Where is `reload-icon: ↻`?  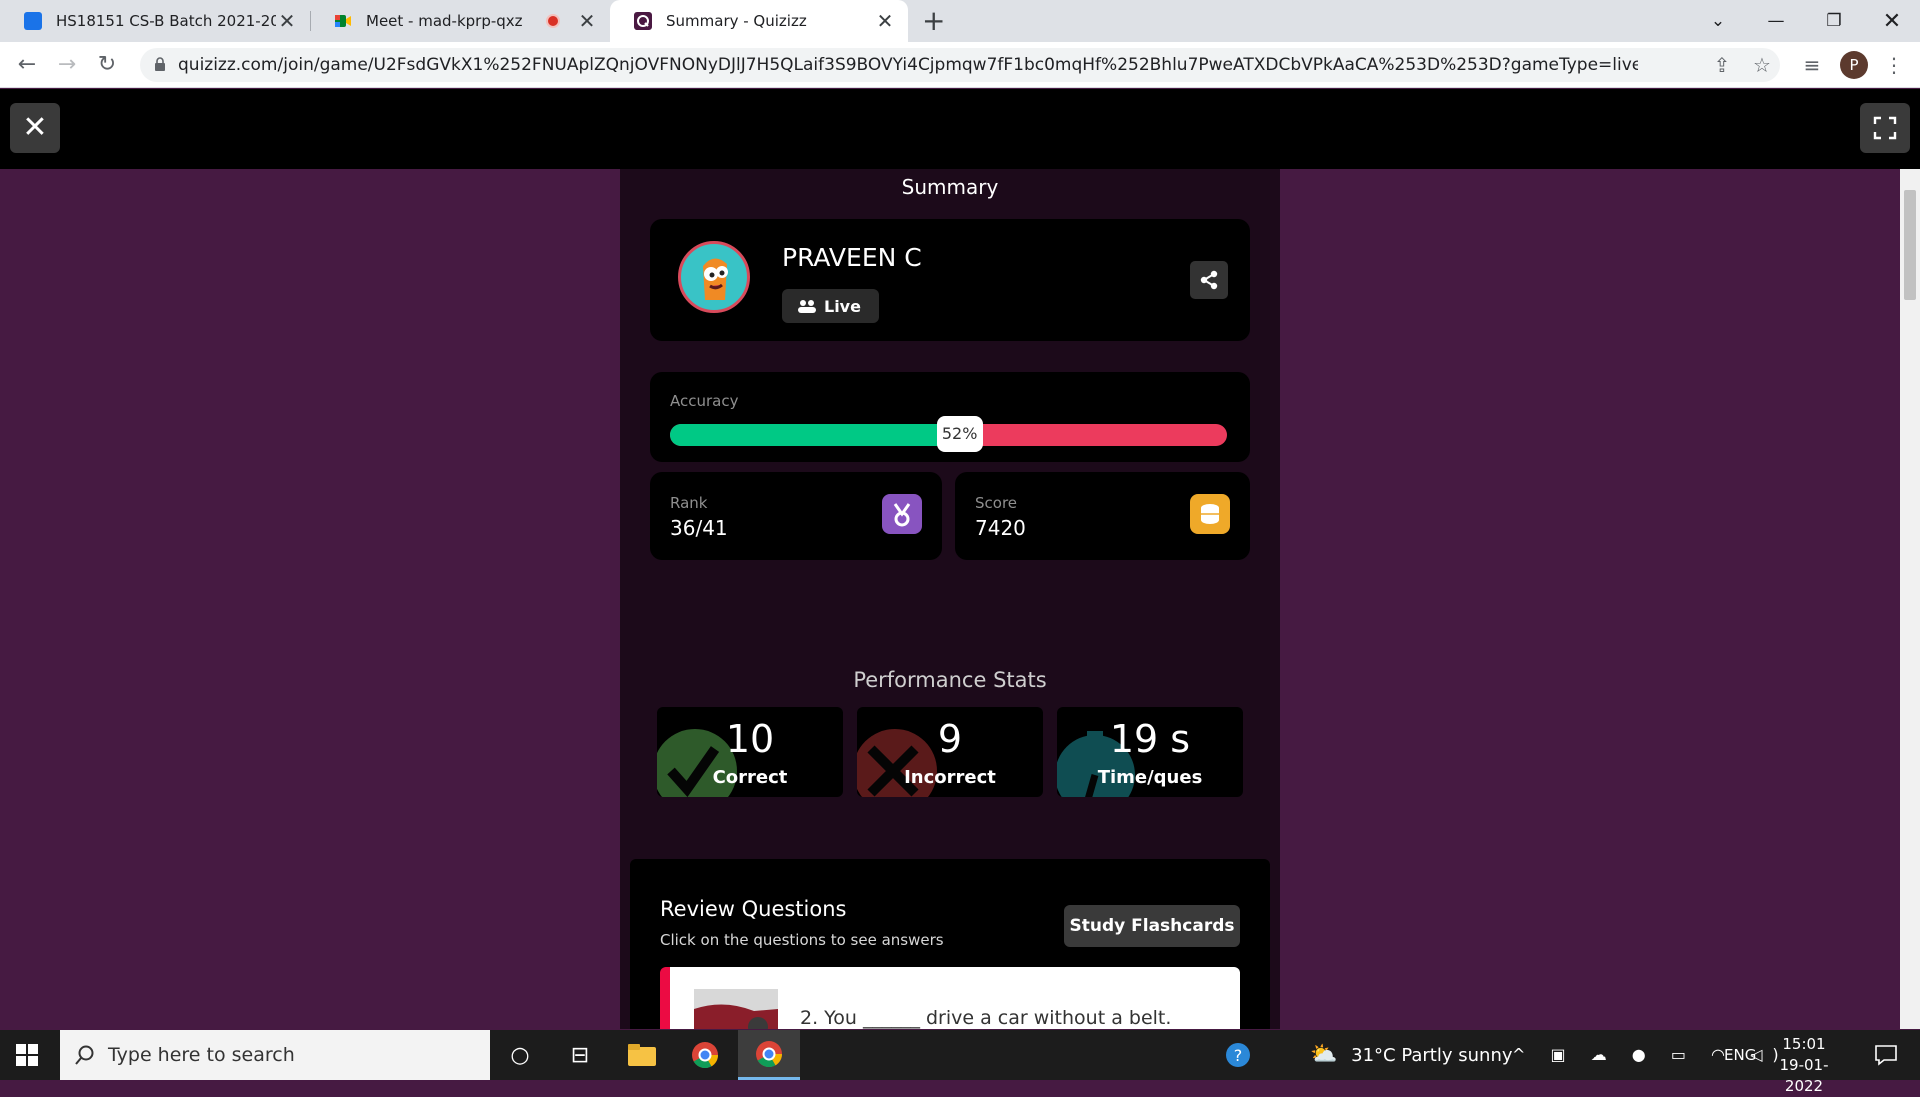
reload-icon: ↻ is located at coordinates (107, 65).